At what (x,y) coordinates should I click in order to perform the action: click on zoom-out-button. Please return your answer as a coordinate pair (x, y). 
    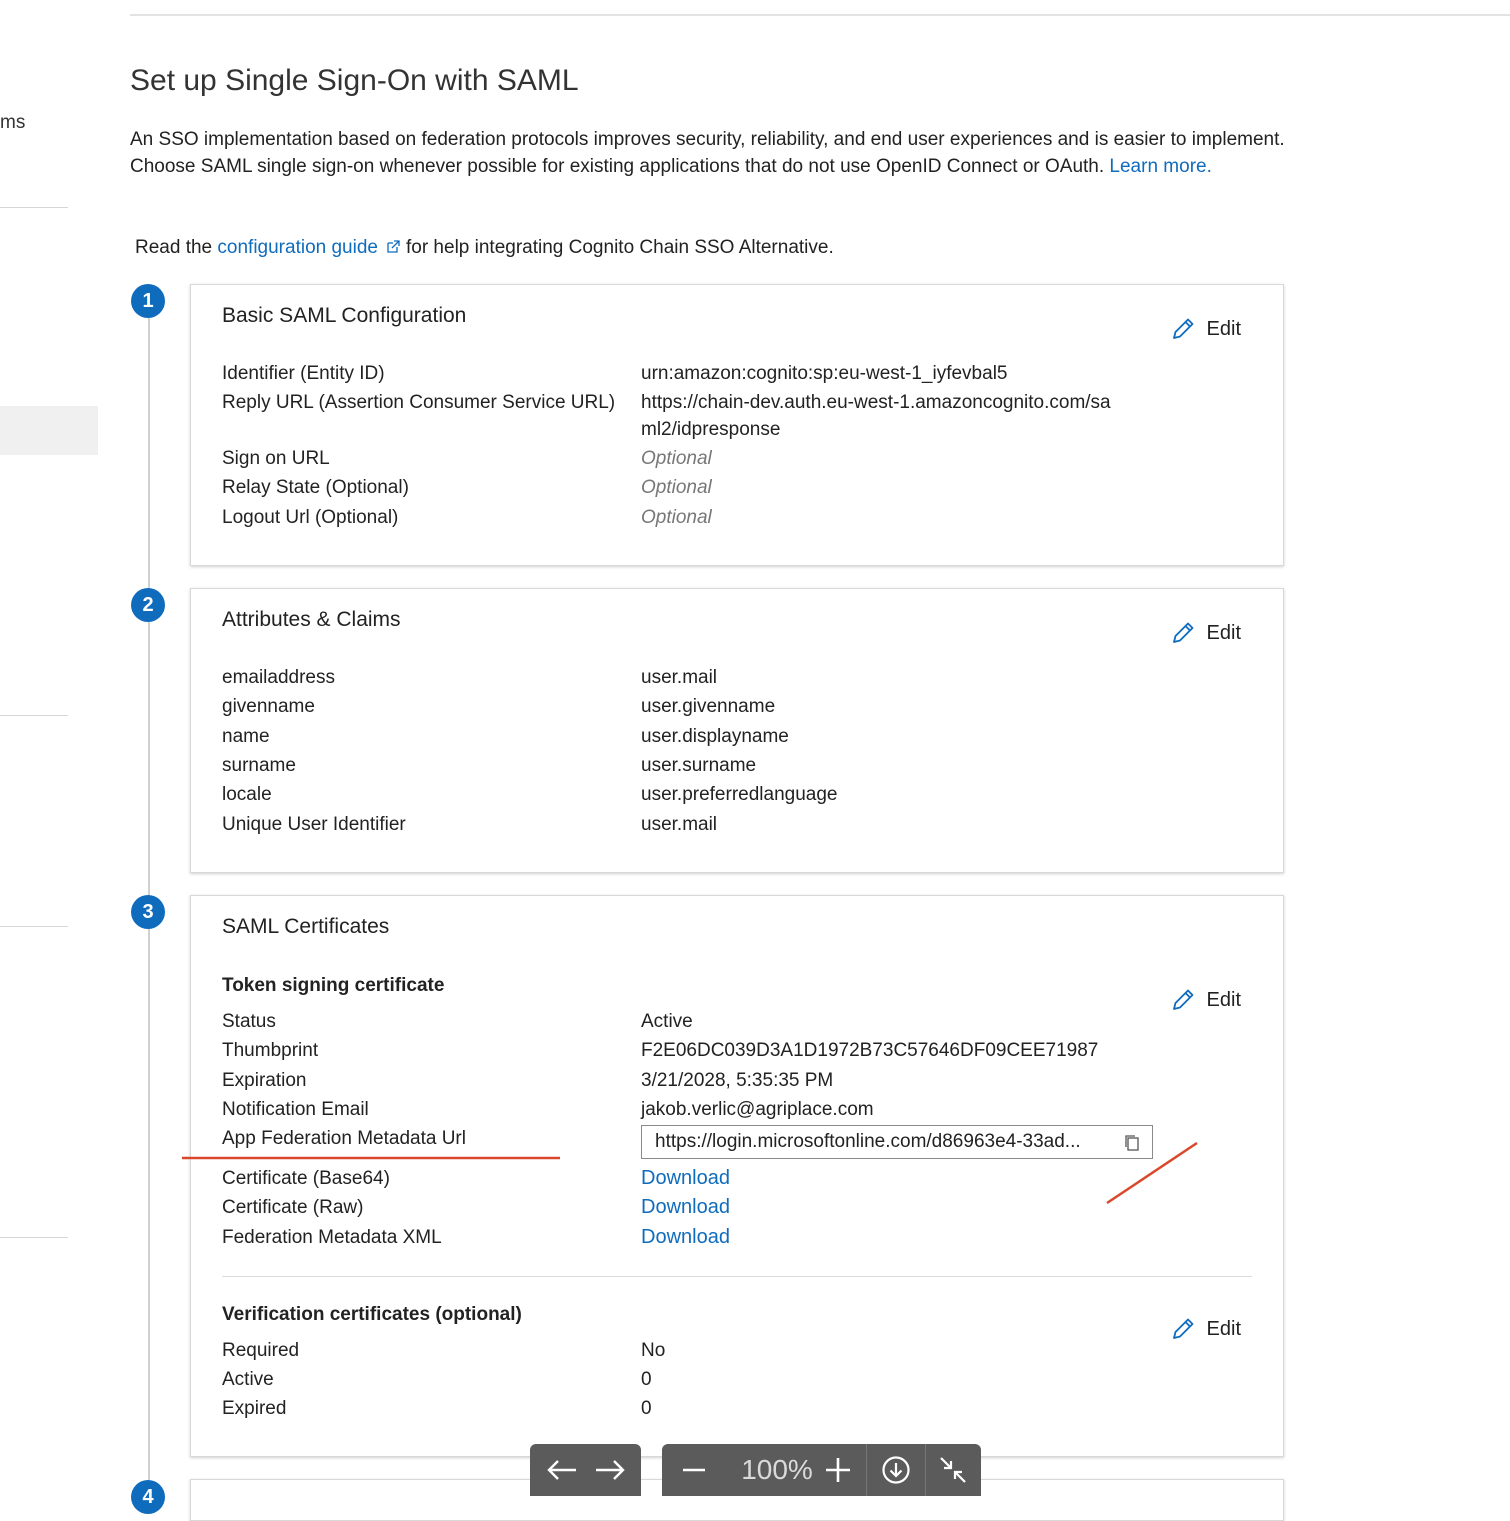
    Looking at the image, I should click on (694, 1470).